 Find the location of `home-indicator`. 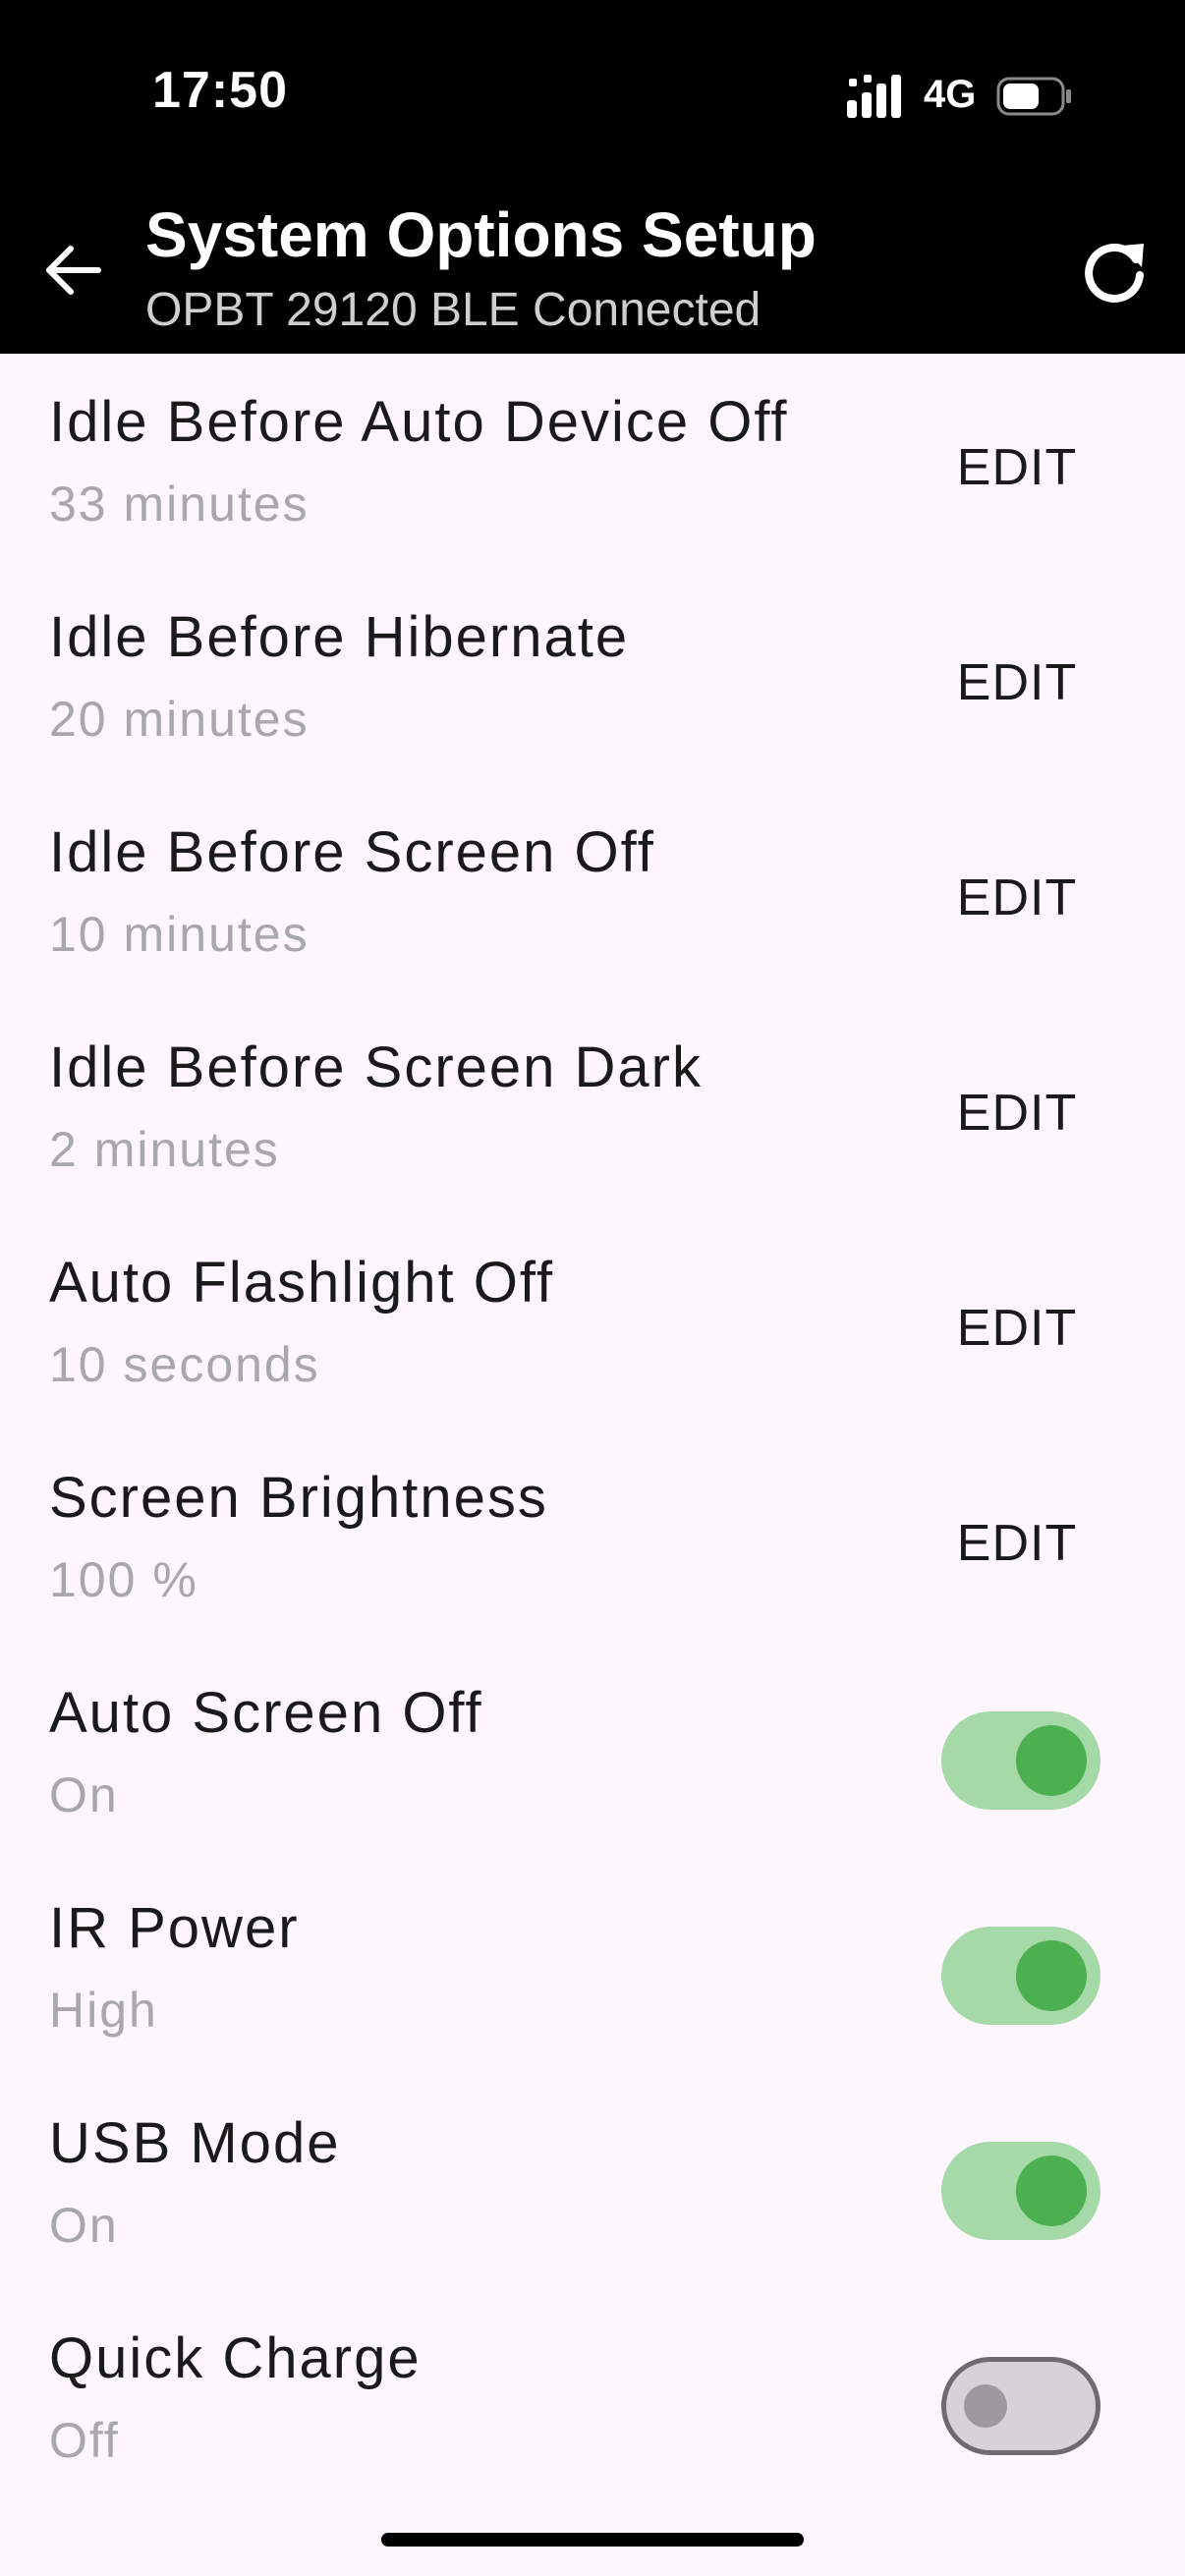

home-indicator is located at coordinates (592, 2540).